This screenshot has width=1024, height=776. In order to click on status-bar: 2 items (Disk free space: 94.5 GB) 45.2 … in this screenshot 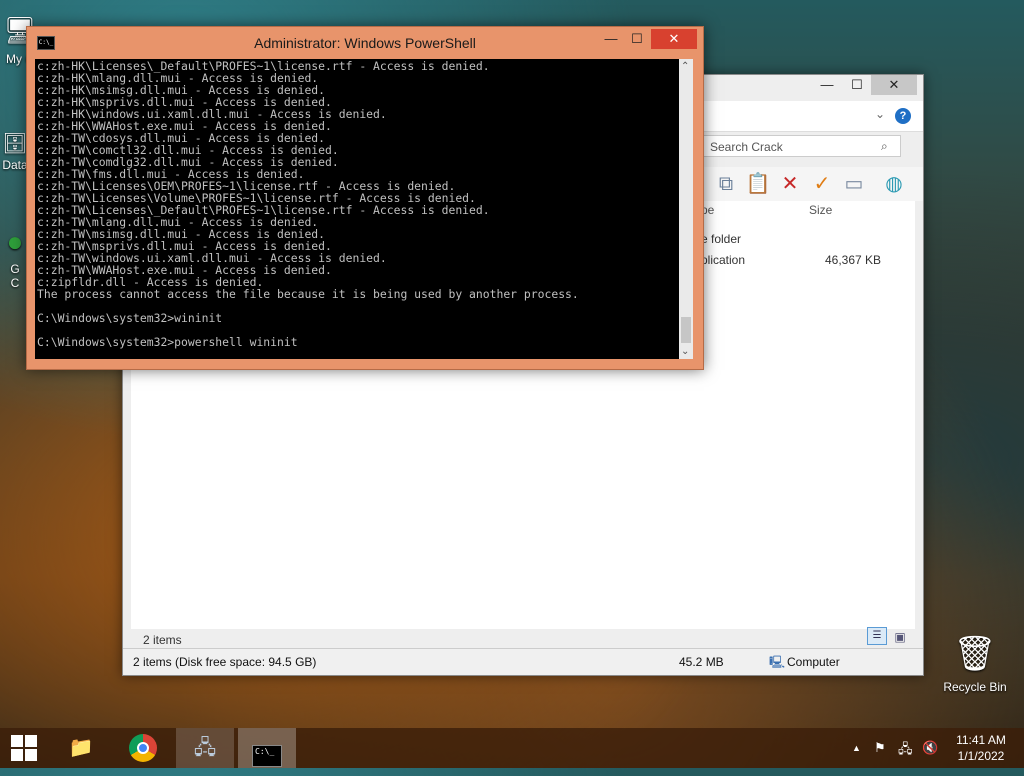, I will do `click(523, 661)`.